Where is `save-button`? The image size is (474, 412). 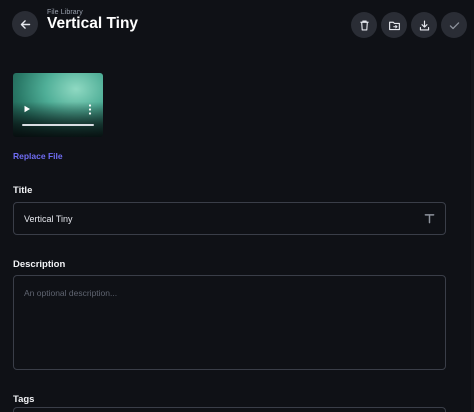 save-button is located at coordinates (454, 25).